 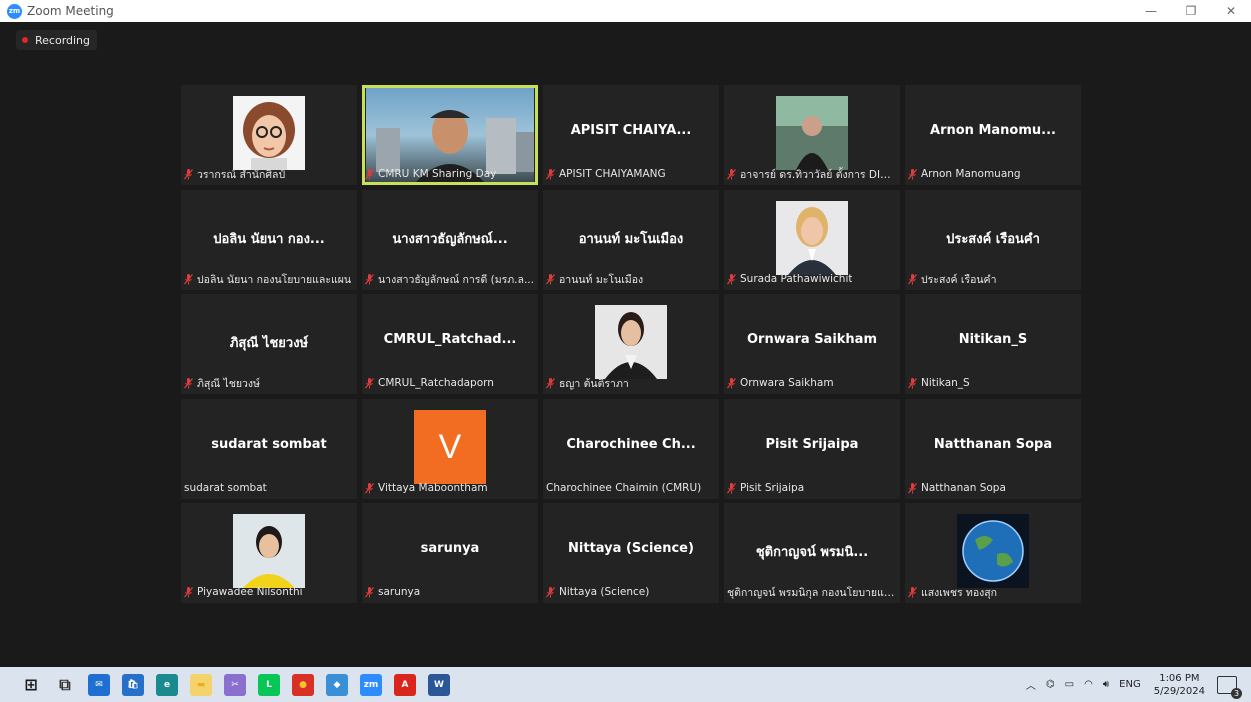 What do you see at coordinates (269, 488) in the screenshot?
I see `participant-name-label: sudarat sombat` at bounding box center [269, 488].